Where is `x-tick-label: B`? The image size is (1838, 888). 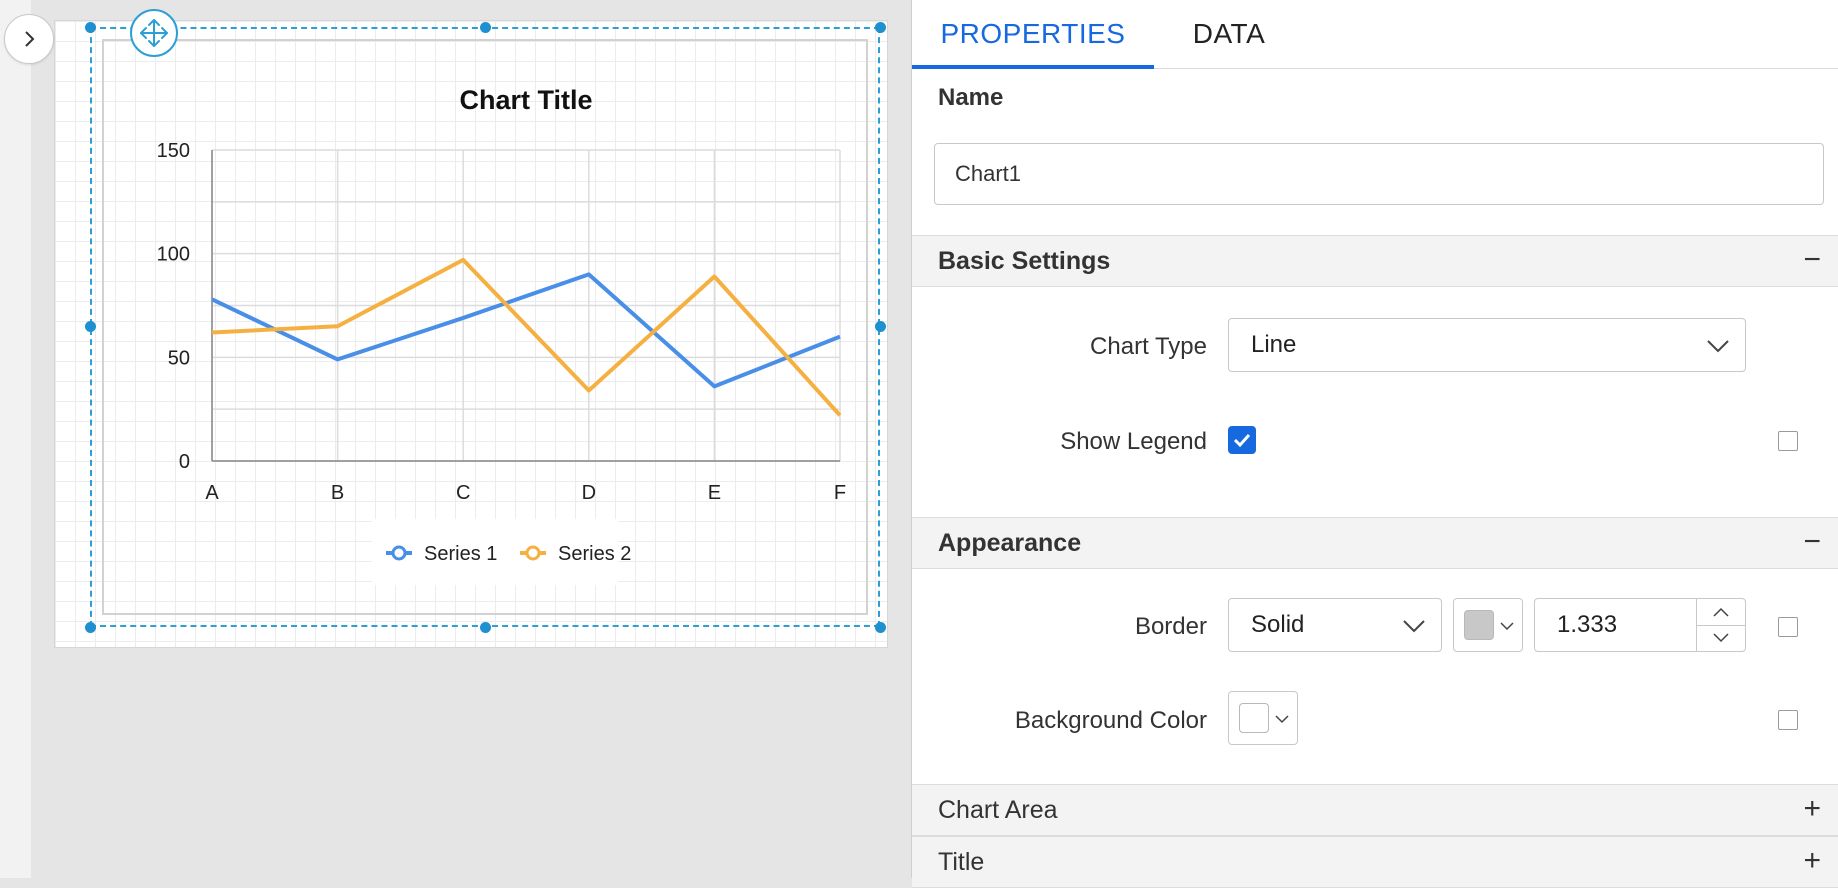
x-tick-label: B is located at coordinates (337, 493).